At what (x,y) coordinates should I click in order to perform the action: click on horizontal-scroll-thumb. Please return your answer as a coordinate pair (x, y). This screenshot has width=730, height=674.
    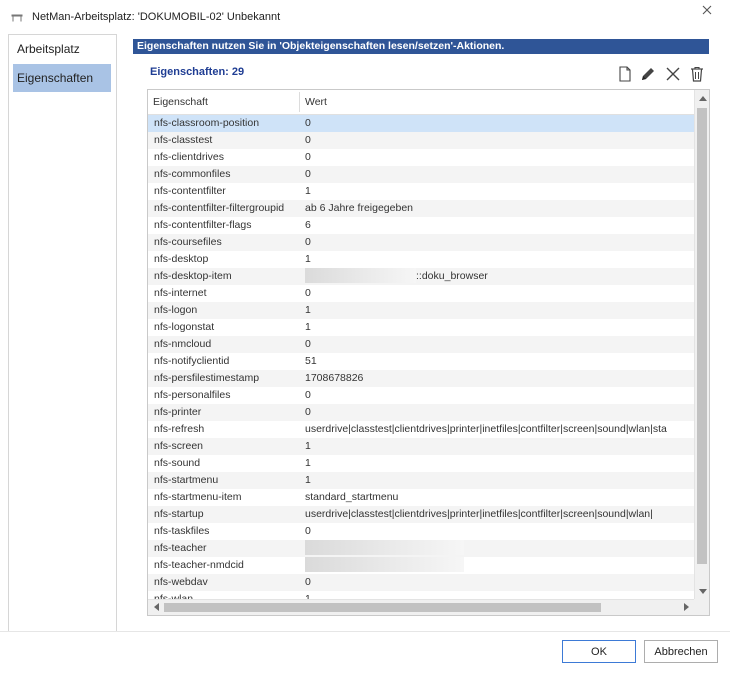
    Looking at the image, I should click on (382, 607).